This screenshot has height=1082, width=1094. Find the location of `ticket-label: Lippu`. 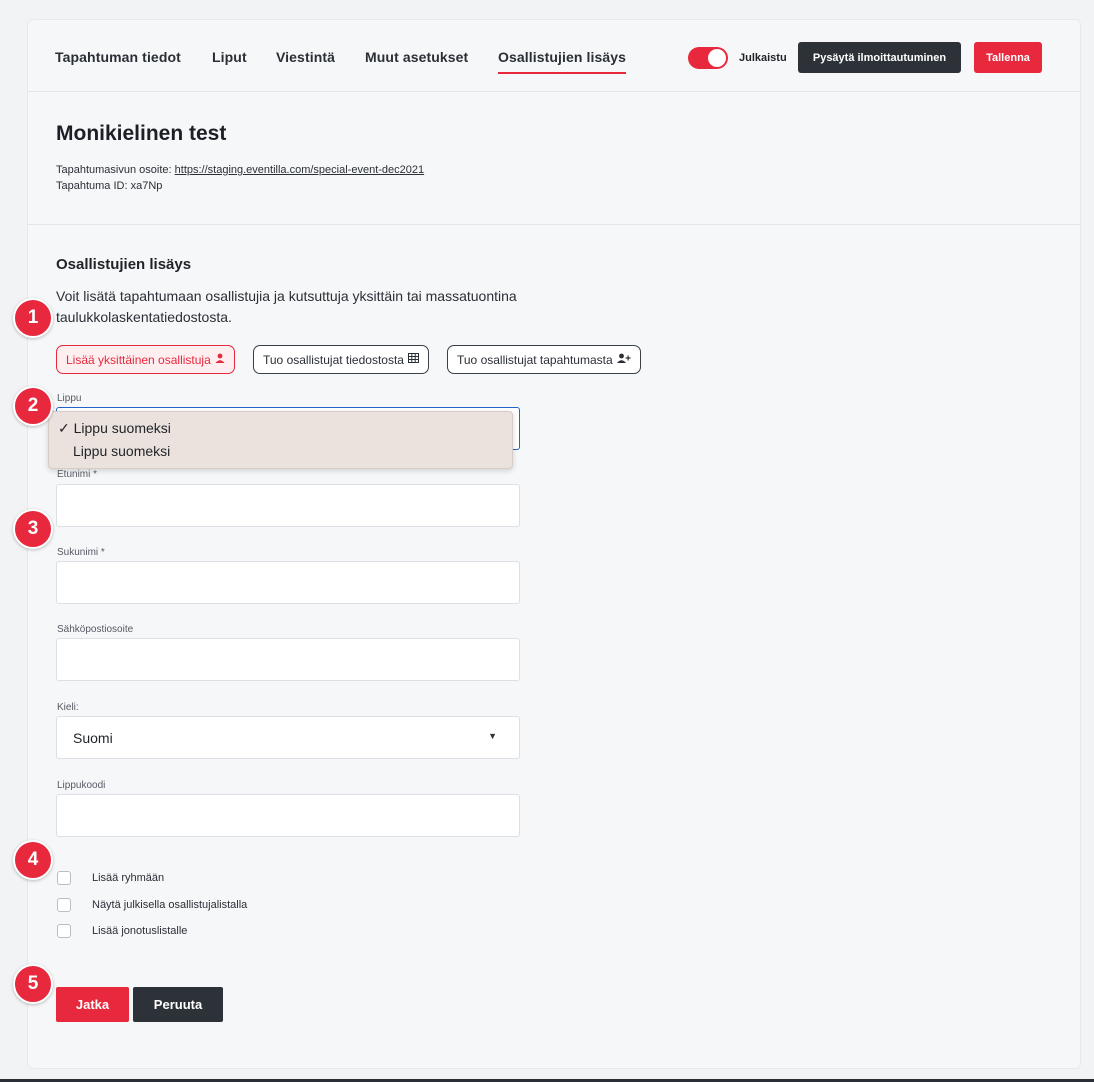

ticket-label: Lippu is located at coordinates (69, 398).